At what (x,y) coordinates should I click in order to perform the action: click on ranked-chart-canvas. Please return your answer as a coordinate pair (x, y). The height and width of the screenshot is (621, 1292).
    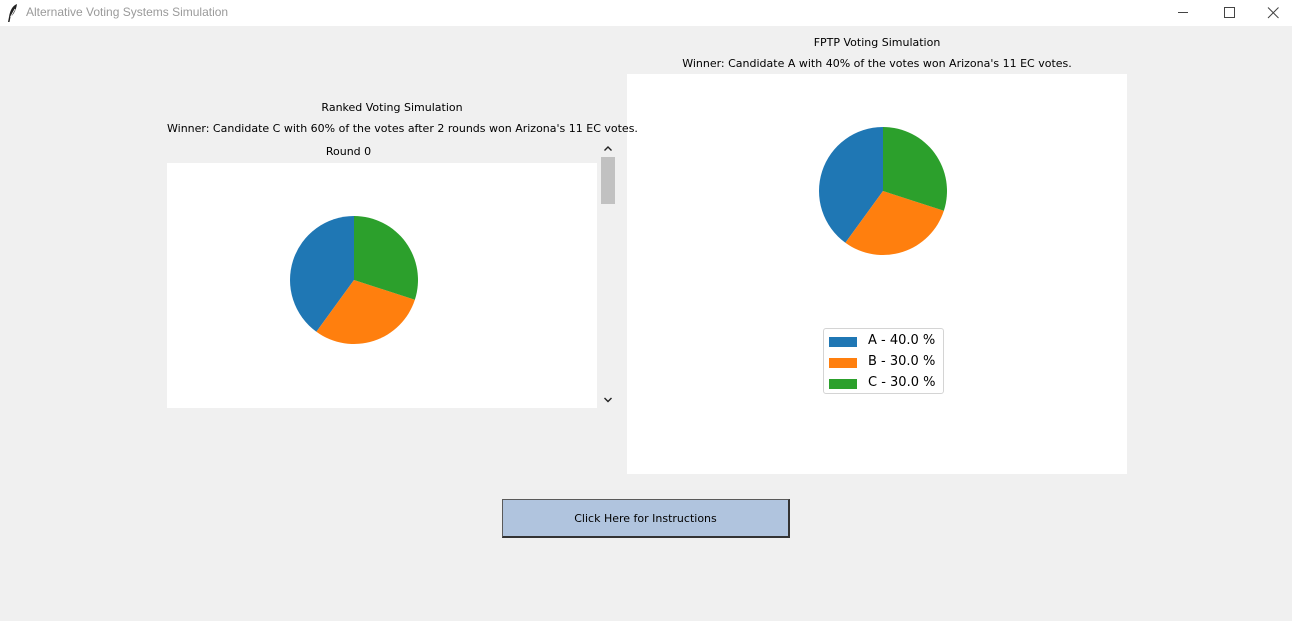
    Looking at the image, I should click on (382, 285).